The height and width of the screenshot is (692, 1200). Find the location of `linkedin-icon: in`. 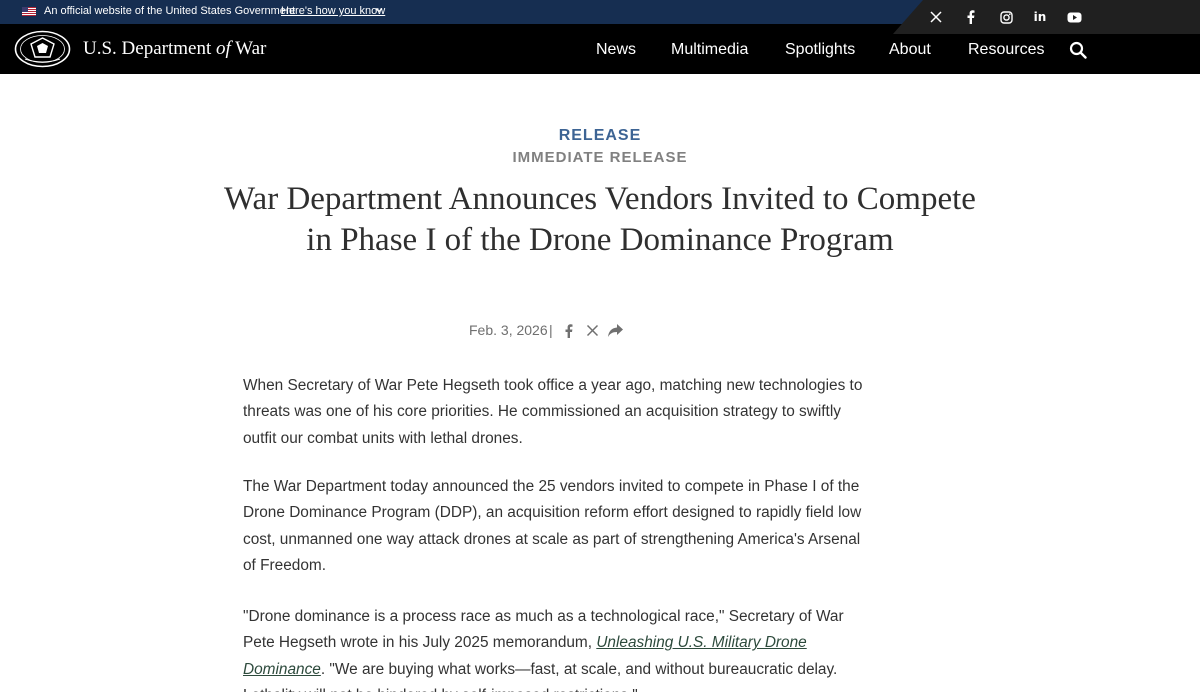

linkedin-icon: in is located at coordinates (1040, 17).